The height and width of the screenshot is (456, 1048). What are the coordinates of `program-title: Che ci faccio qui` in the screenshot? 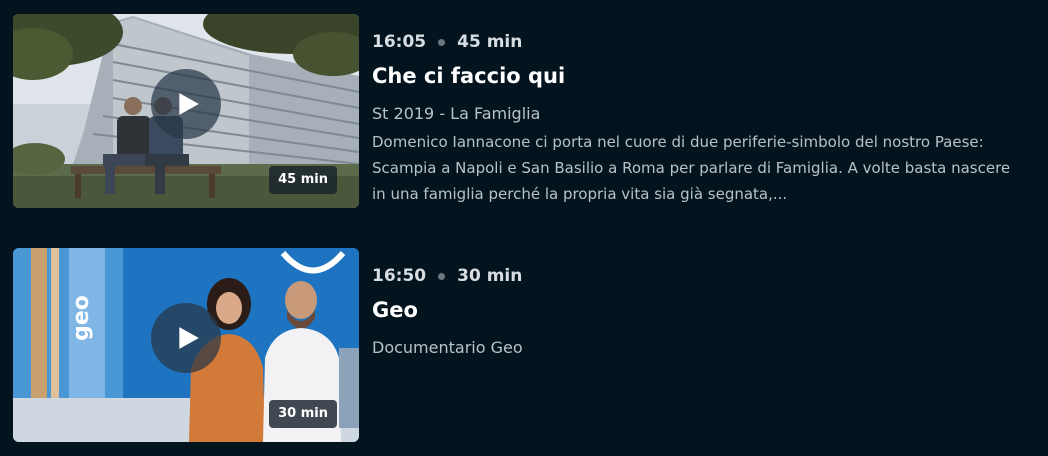 It's located at (702, 76).